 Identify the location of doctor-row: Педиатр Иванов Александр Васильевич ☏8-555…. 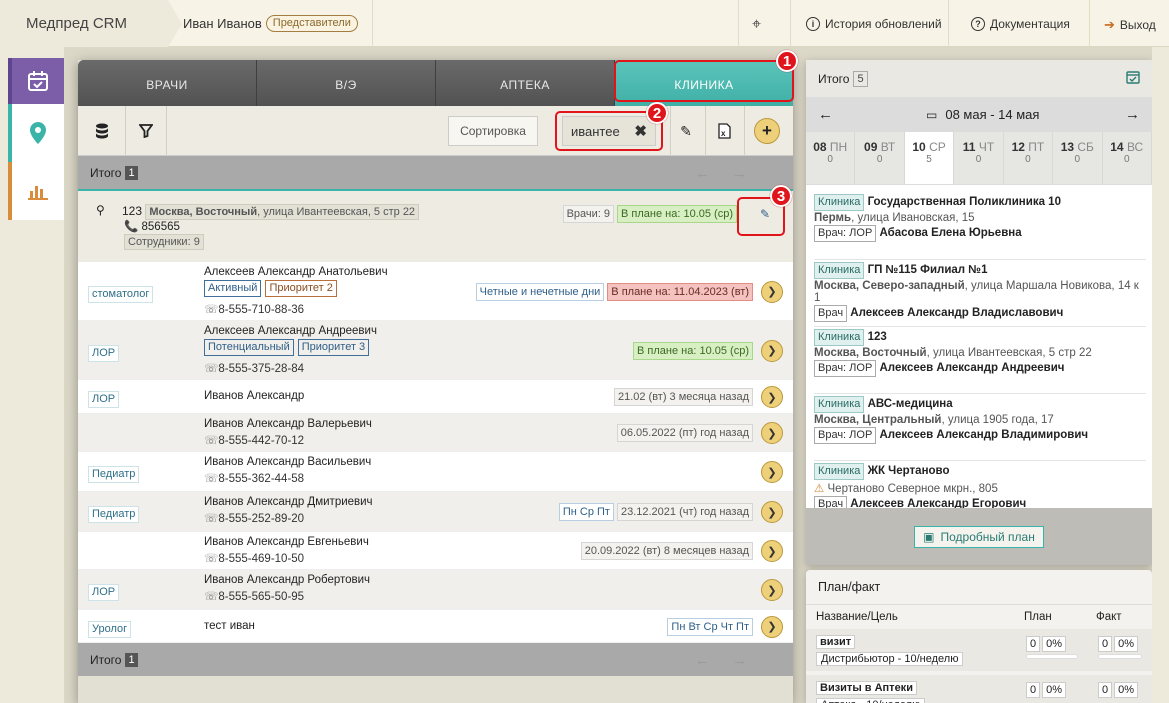
(435, 472).